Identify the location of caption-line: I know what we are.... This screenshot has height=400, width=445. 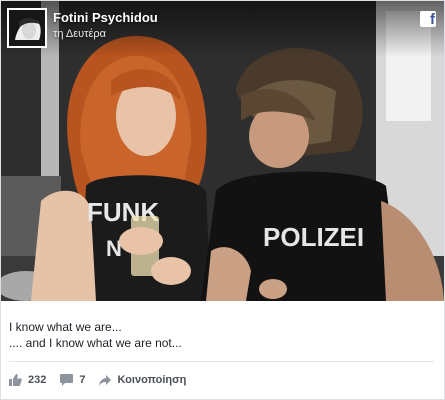
(65, 327).